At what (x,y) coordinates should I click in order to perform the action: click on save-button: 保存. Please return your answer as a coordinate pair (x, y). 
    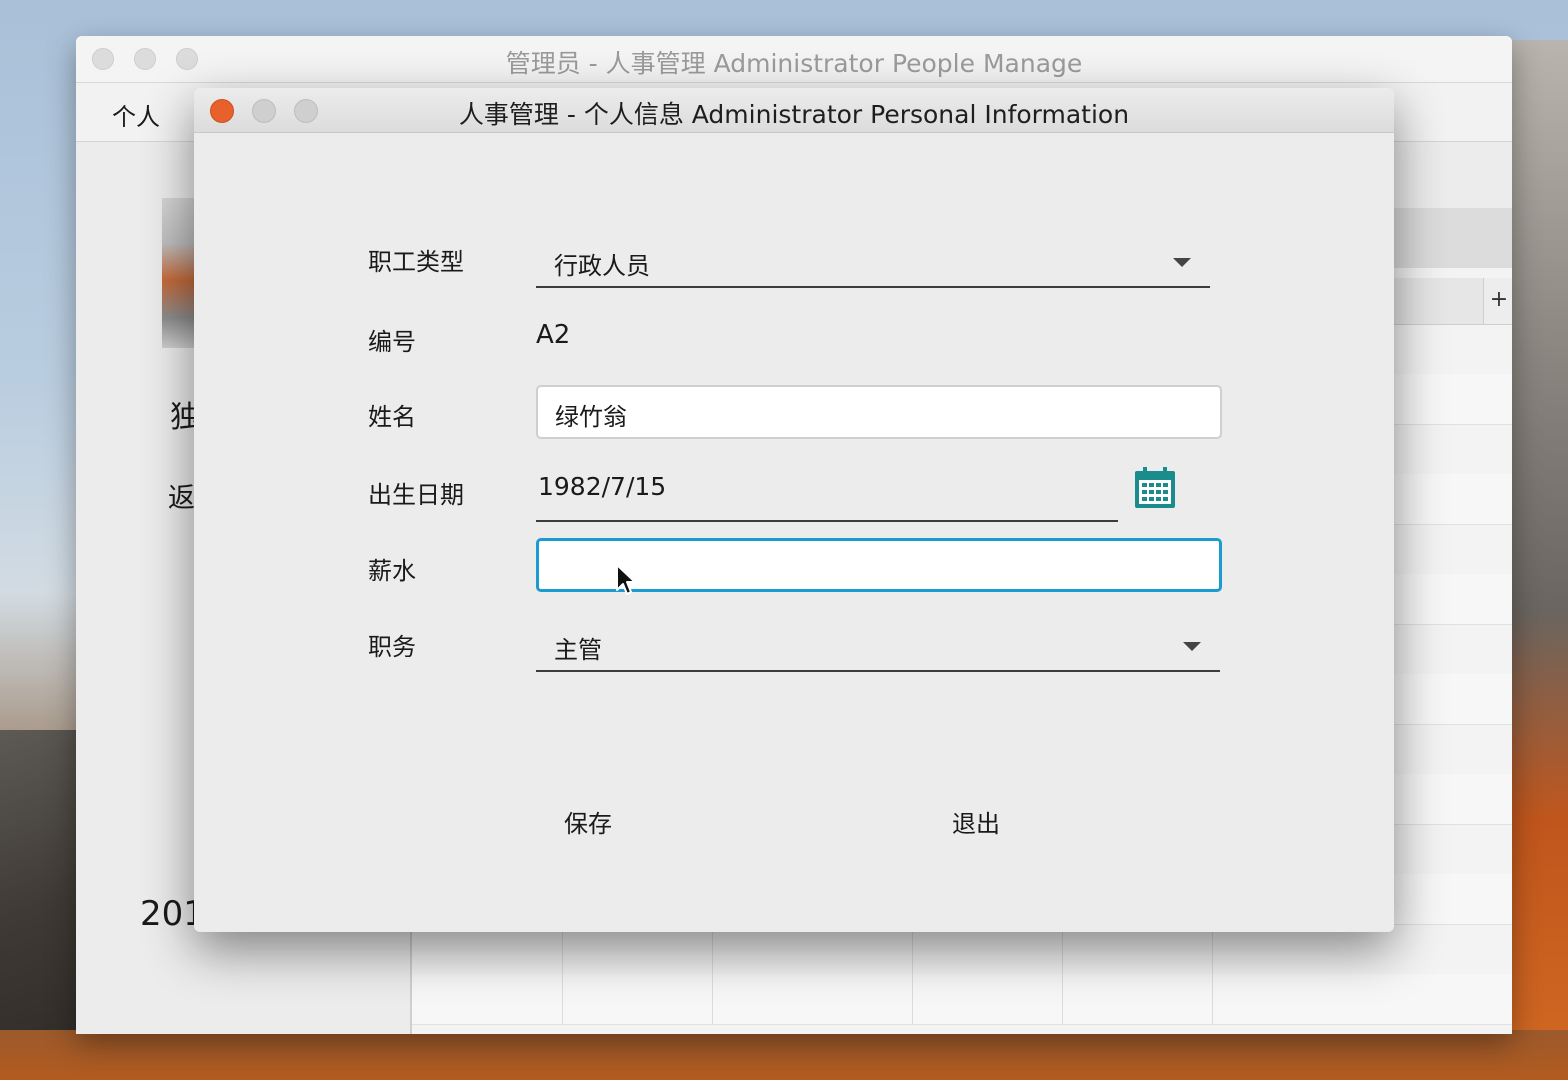
    Looking at the image, I should click on (588, 821).